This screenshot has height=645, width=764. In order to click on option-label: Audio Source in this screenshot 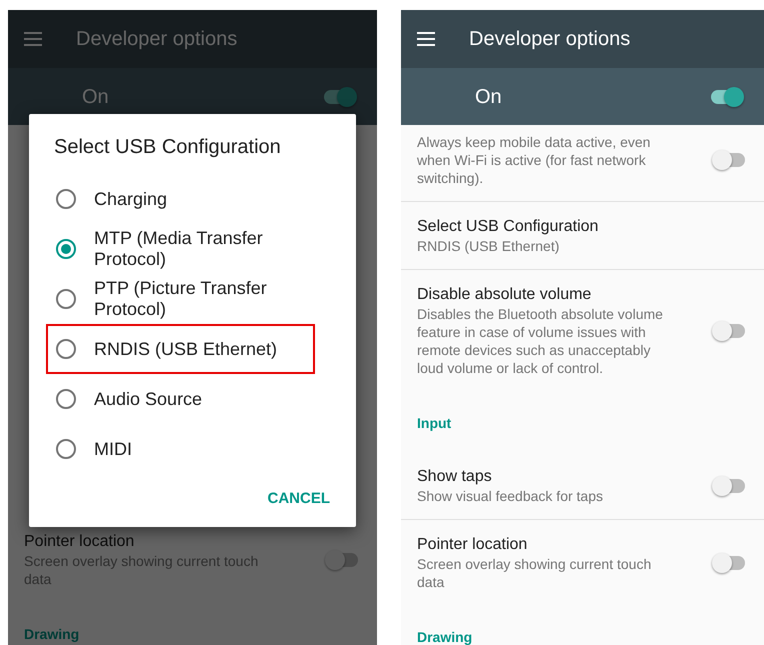, I will do `click(148, 399)`.